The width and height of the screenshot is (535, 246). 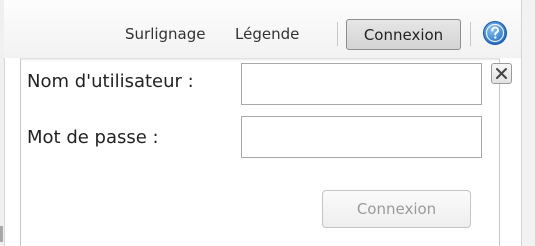 What do you see at coordinates (267, 34) in the screenshot?
I see `legend-link: Légende` at bounding box center [267, 34].